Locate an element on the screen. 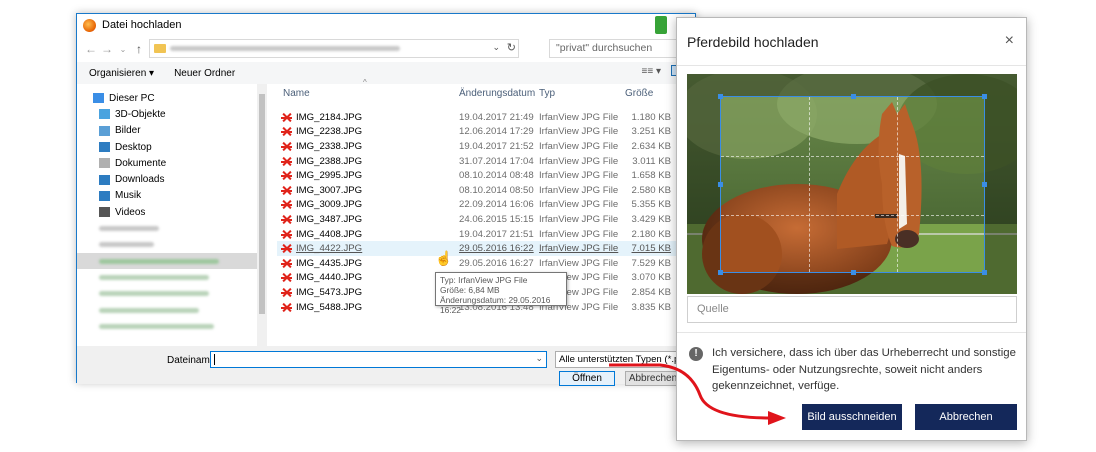 This screenshot has width=1096, height=452. chevron-down-icon: ⌄ is located at coordinates (123, 49).